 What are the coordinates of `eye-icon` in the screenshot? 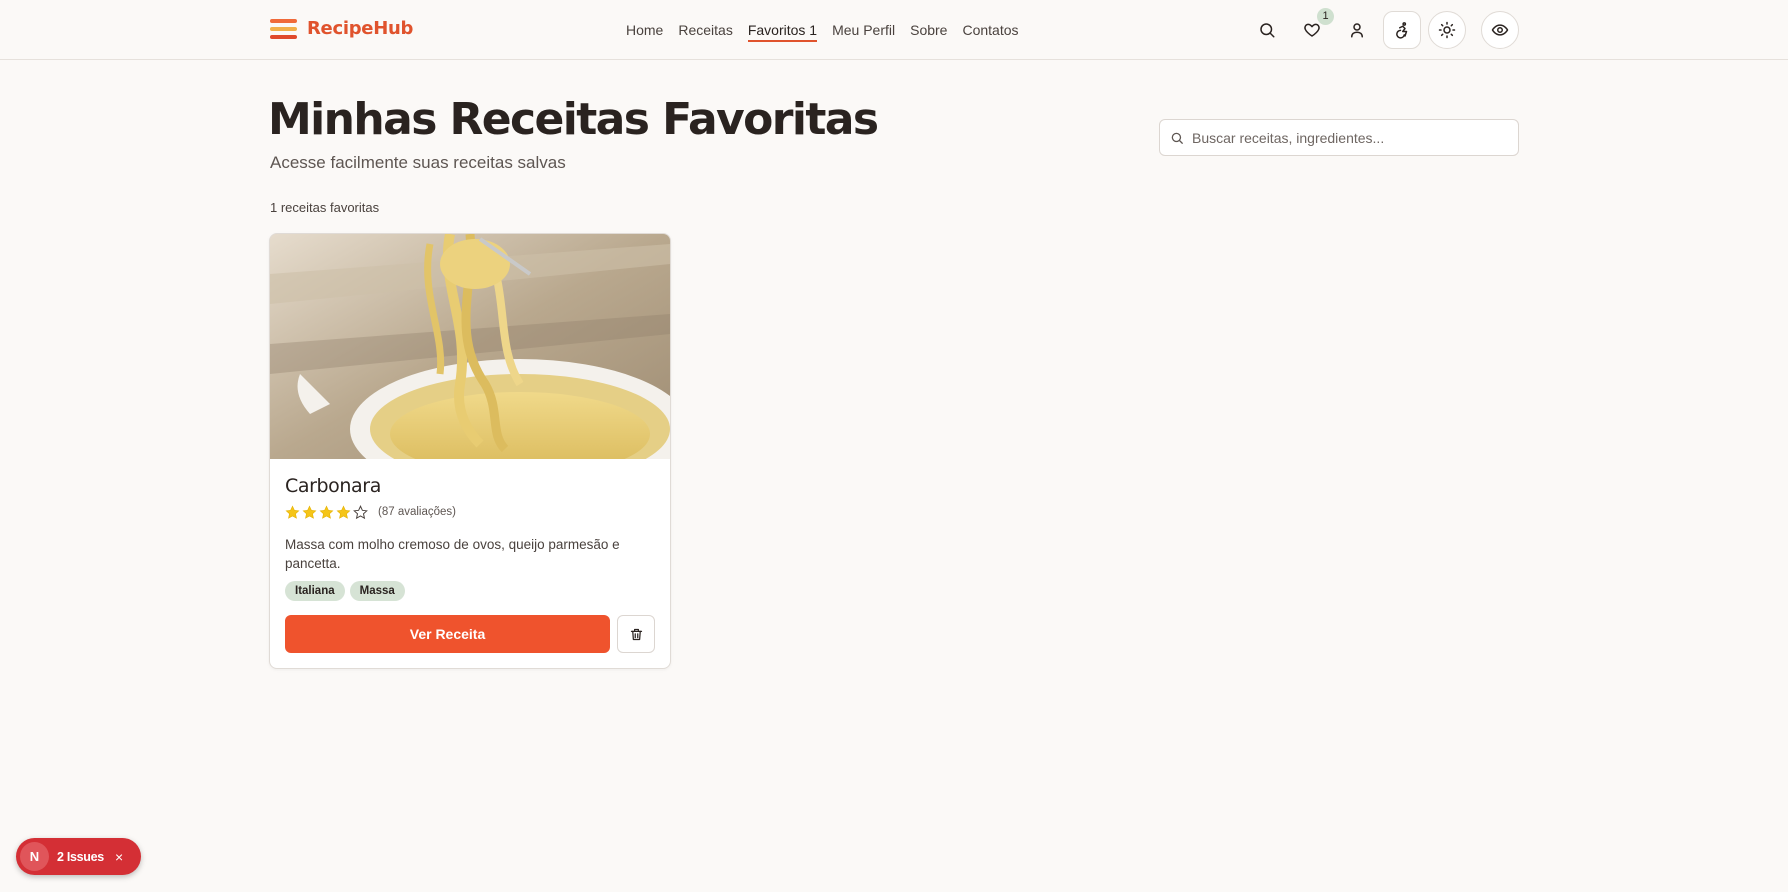 It's located at (1500, 30).